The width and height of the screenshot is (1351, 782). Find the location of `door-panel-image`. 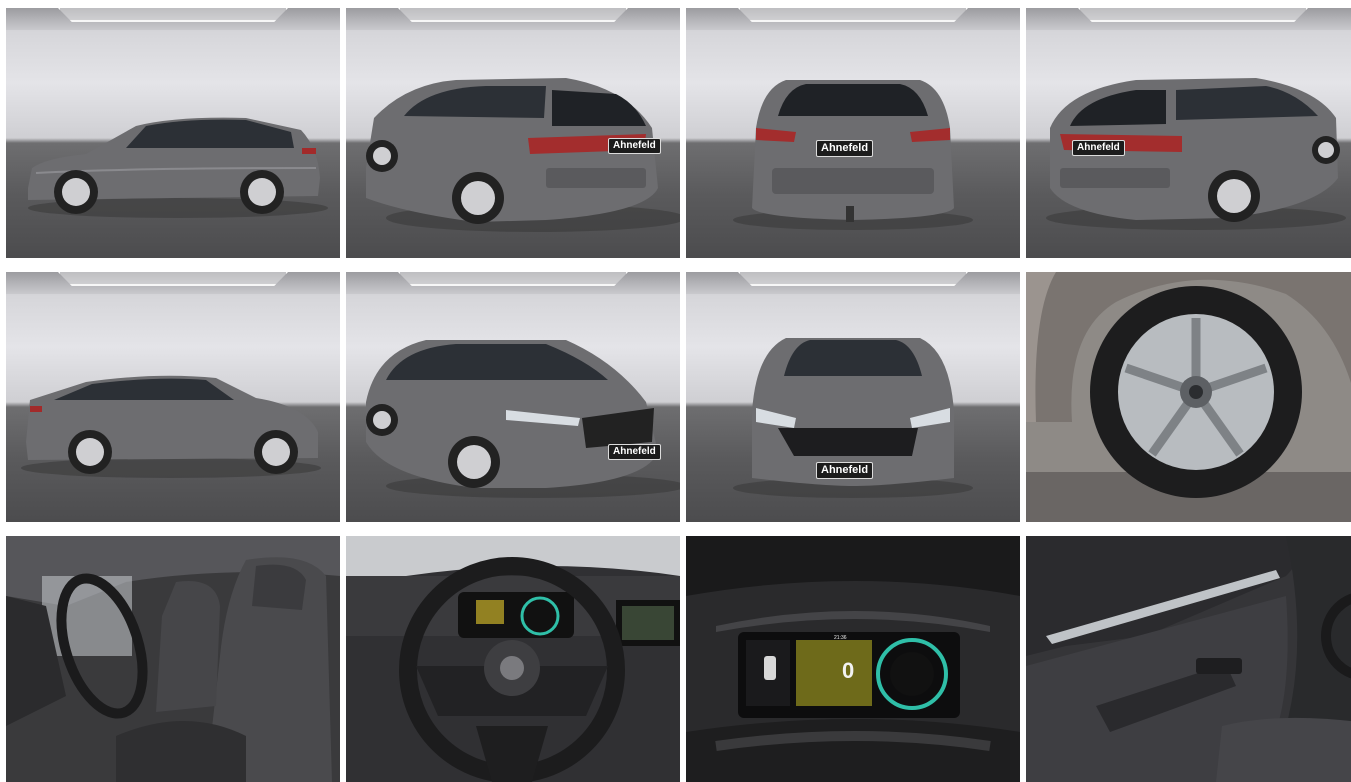

door-panel-image is located at coordinates (1188, 659).